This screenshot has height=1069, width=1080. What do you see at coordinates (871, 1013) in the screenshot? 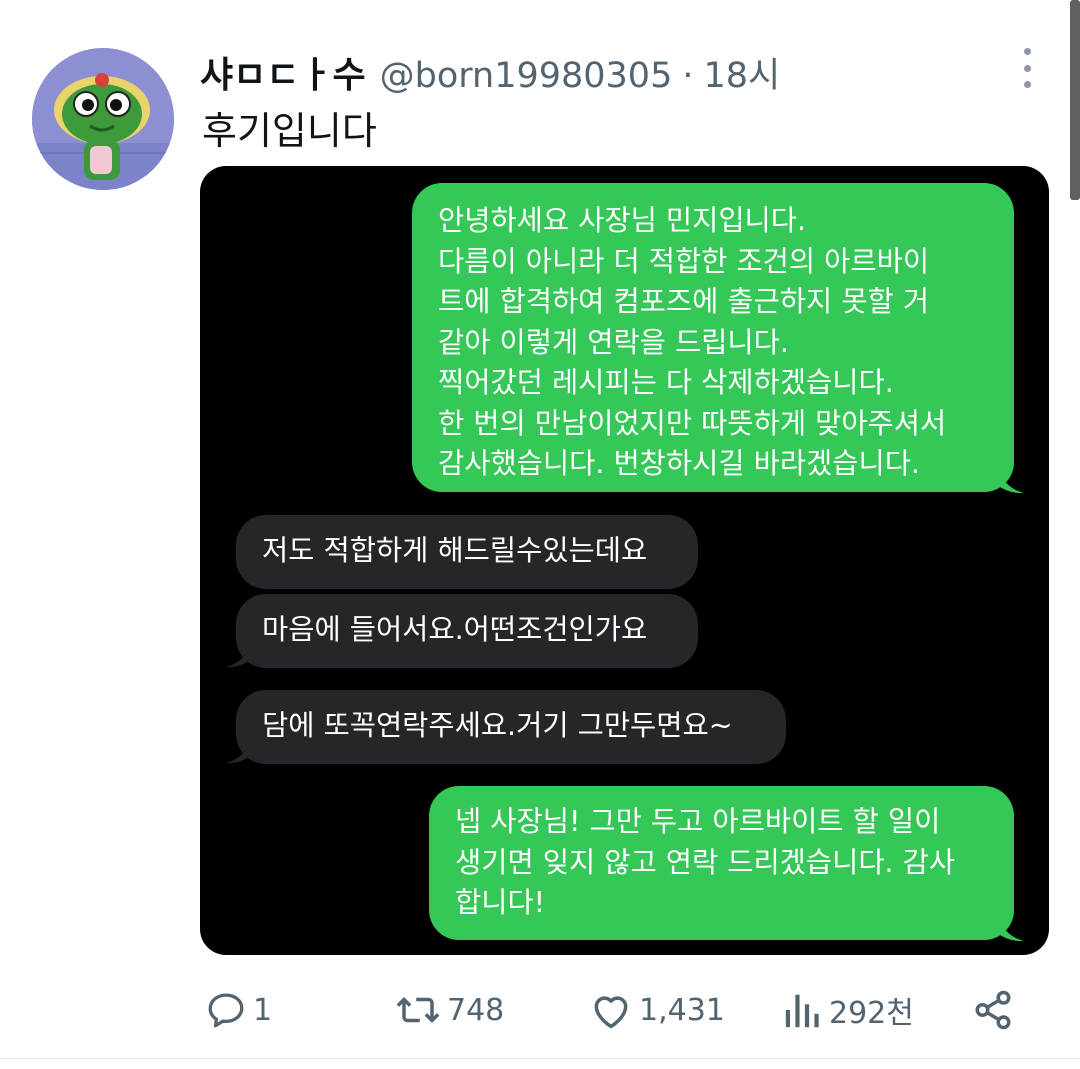
I see `views-count: 292천` at bounding box center [871, 1013].